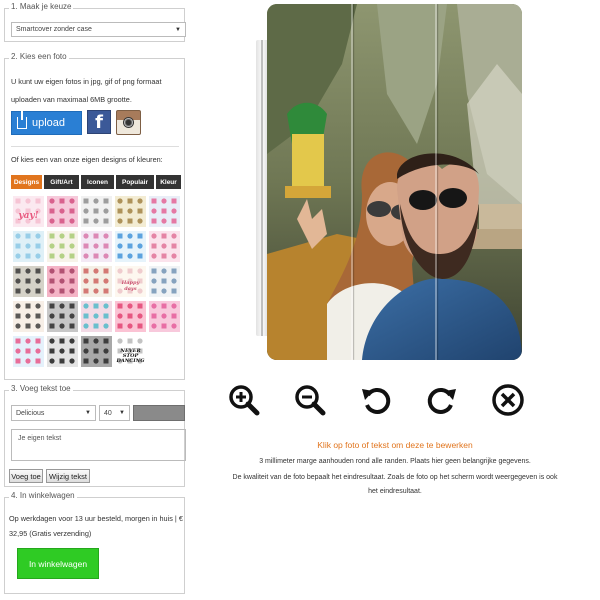  Describe the element at coordinates (135, 182) in the screenshot. I see `tab-populair: Populair` at that location.